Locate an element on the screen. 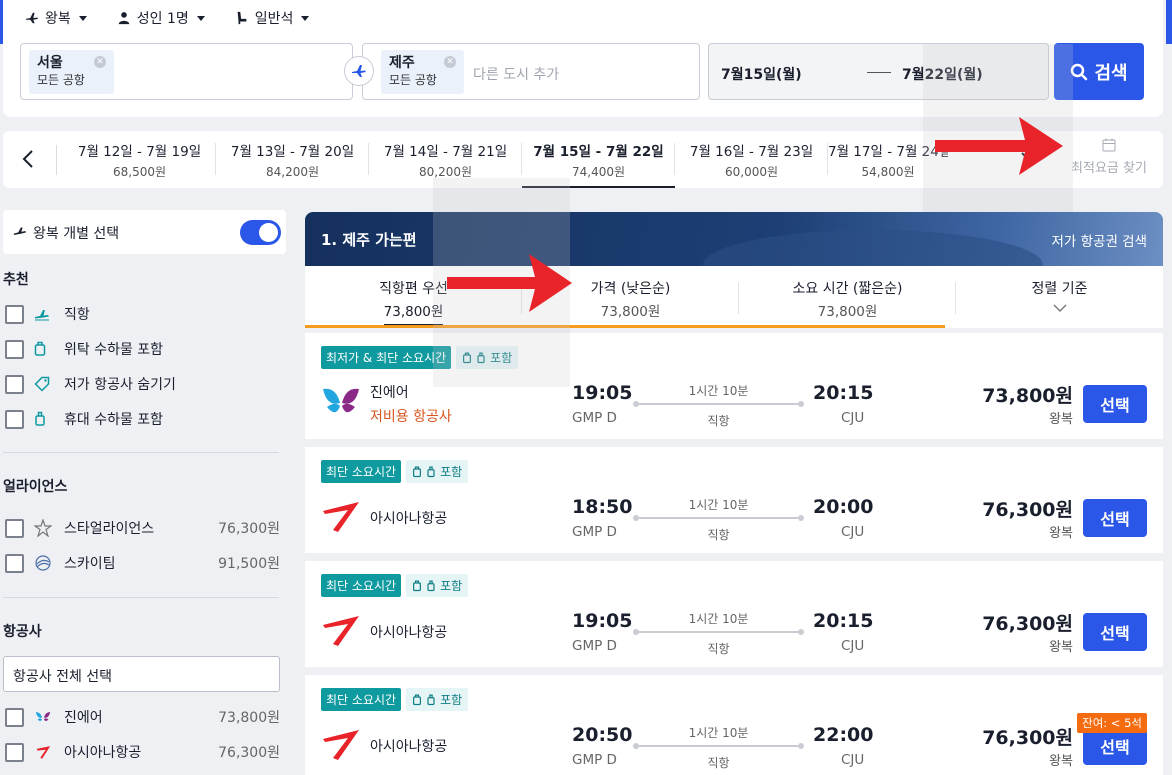  sort-criteria-dropdown: 정렬 기준 is located at coordinates (1059, 297).